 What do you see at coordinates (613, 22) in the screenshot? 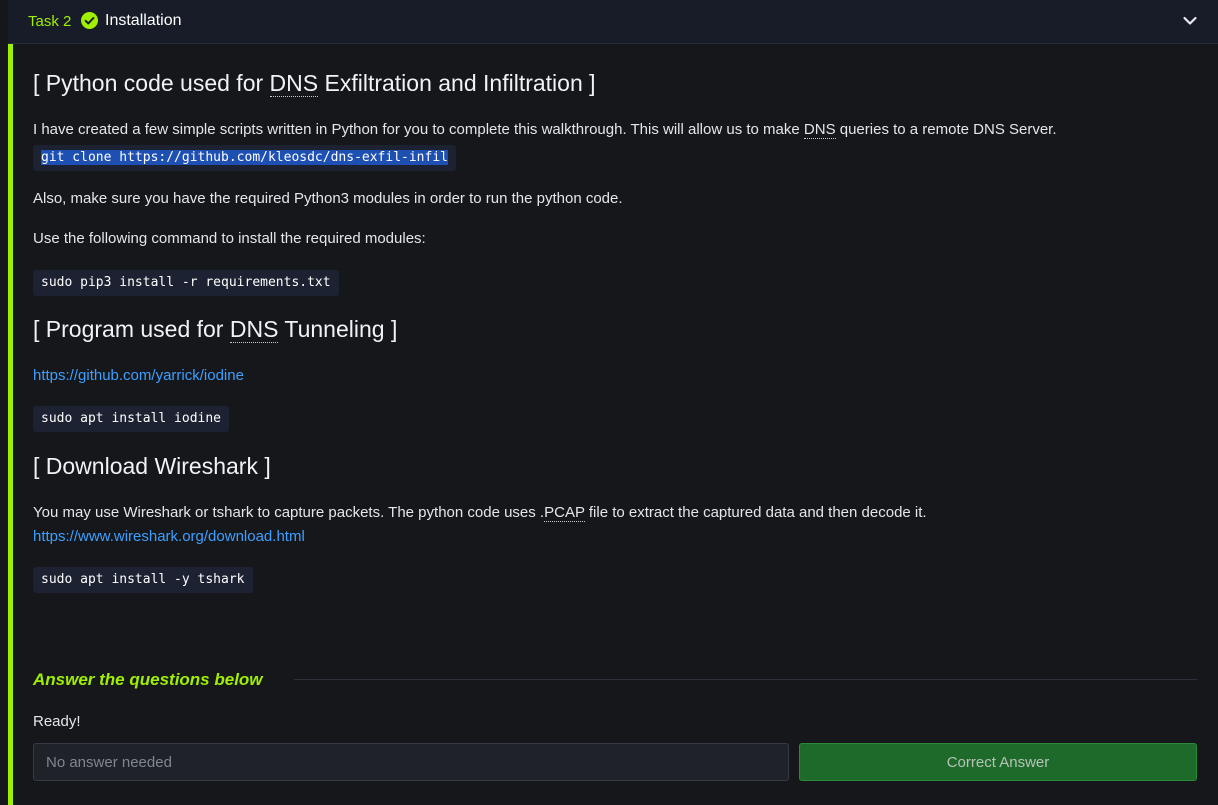
I see `task-header: Task 2 Installation` at bounding box center [613, 22].